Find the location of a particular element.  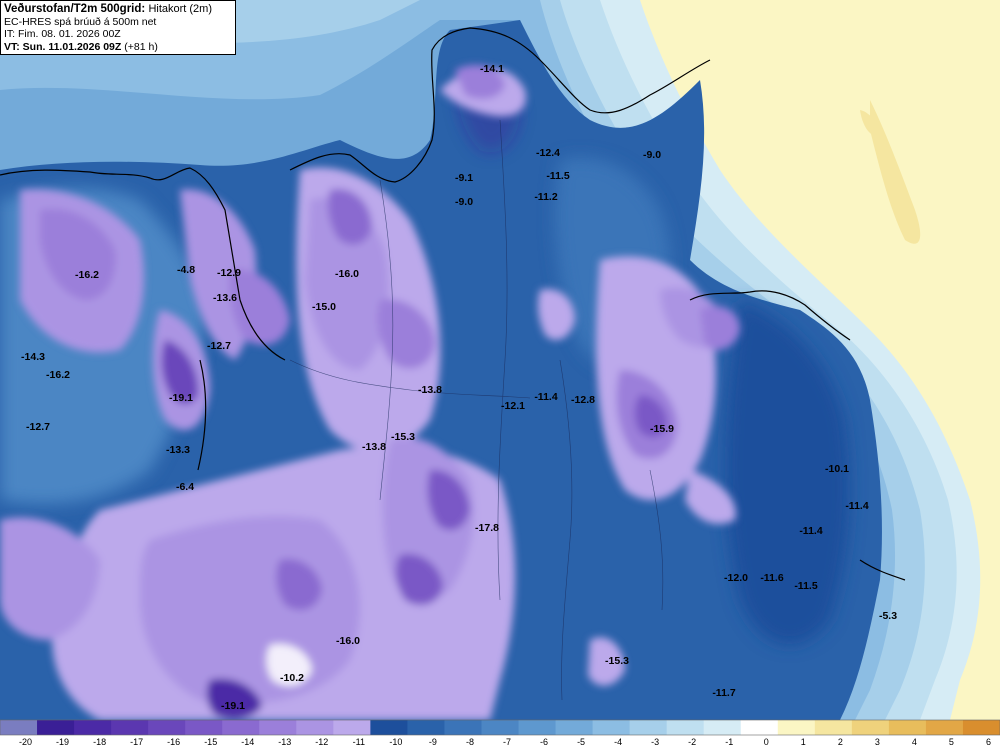

temperature-value-label: -12.1 is located at coordinates (513, 406).